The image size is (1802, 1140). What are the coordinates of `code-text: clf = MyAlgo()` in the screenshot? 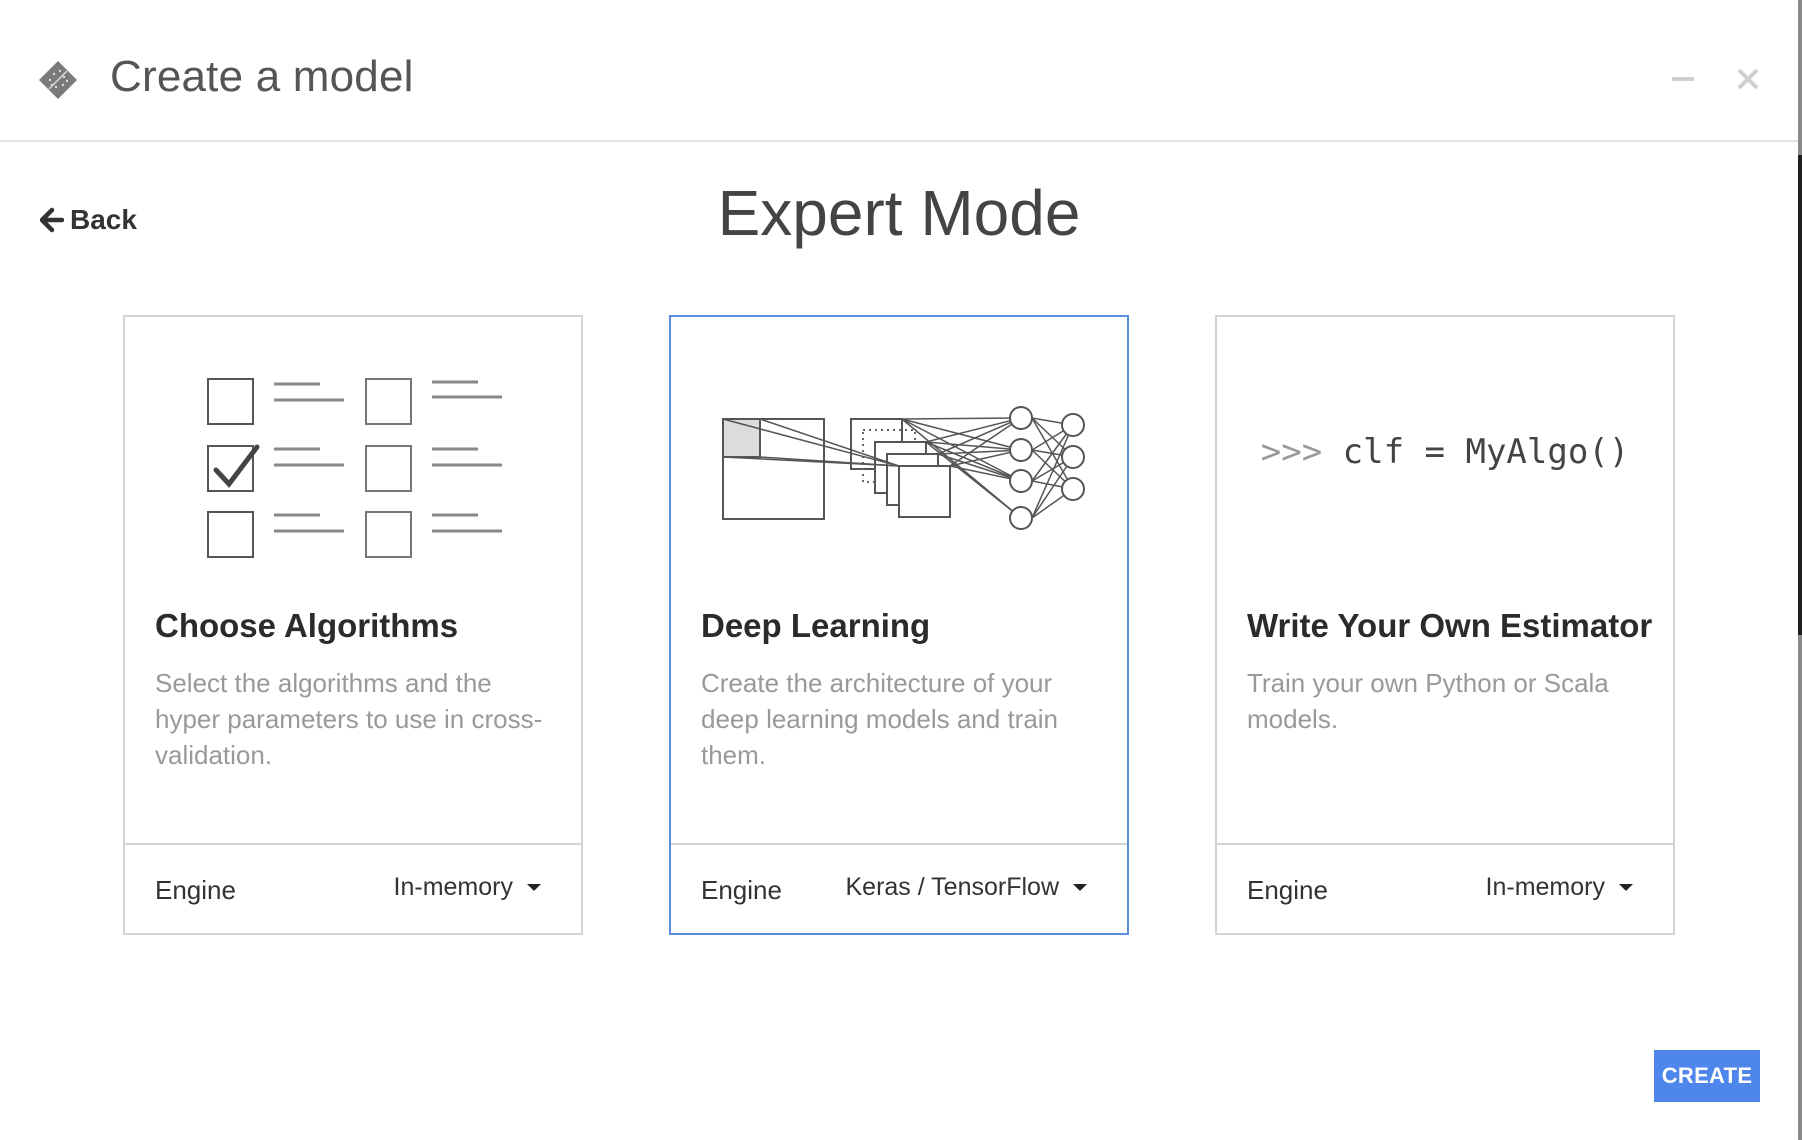 It's located at (1486, 452).